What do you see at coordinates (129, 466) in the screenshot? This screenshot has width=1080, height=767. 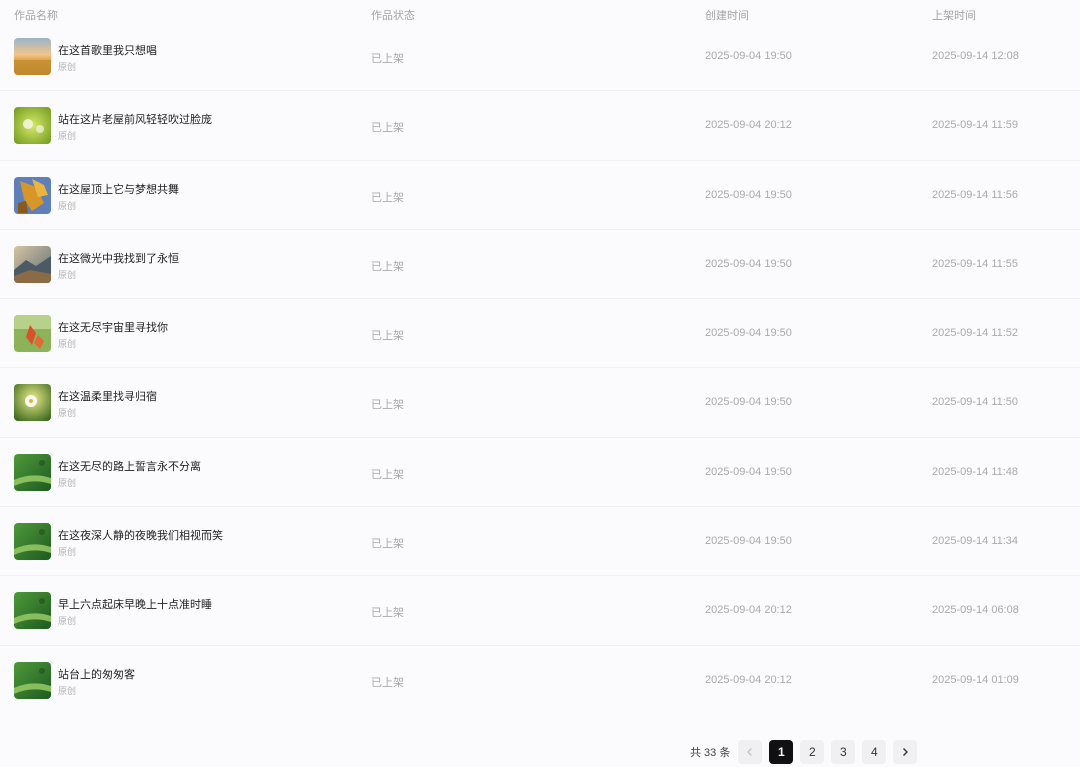 I see `work-title: 在这无尽的路上誓言永不分离` at bounding box center [129, 466].